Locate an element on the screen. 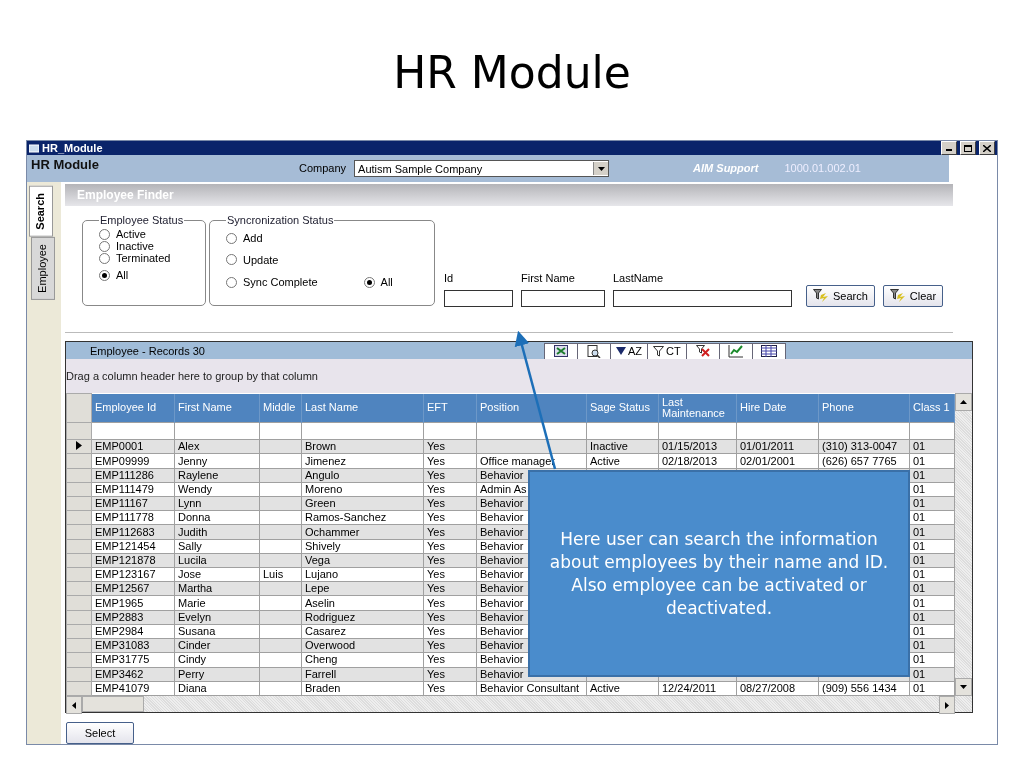 The height and width of the screenshot is (768, 1024). remove-filter-icon is located at coordinates (702, 351).